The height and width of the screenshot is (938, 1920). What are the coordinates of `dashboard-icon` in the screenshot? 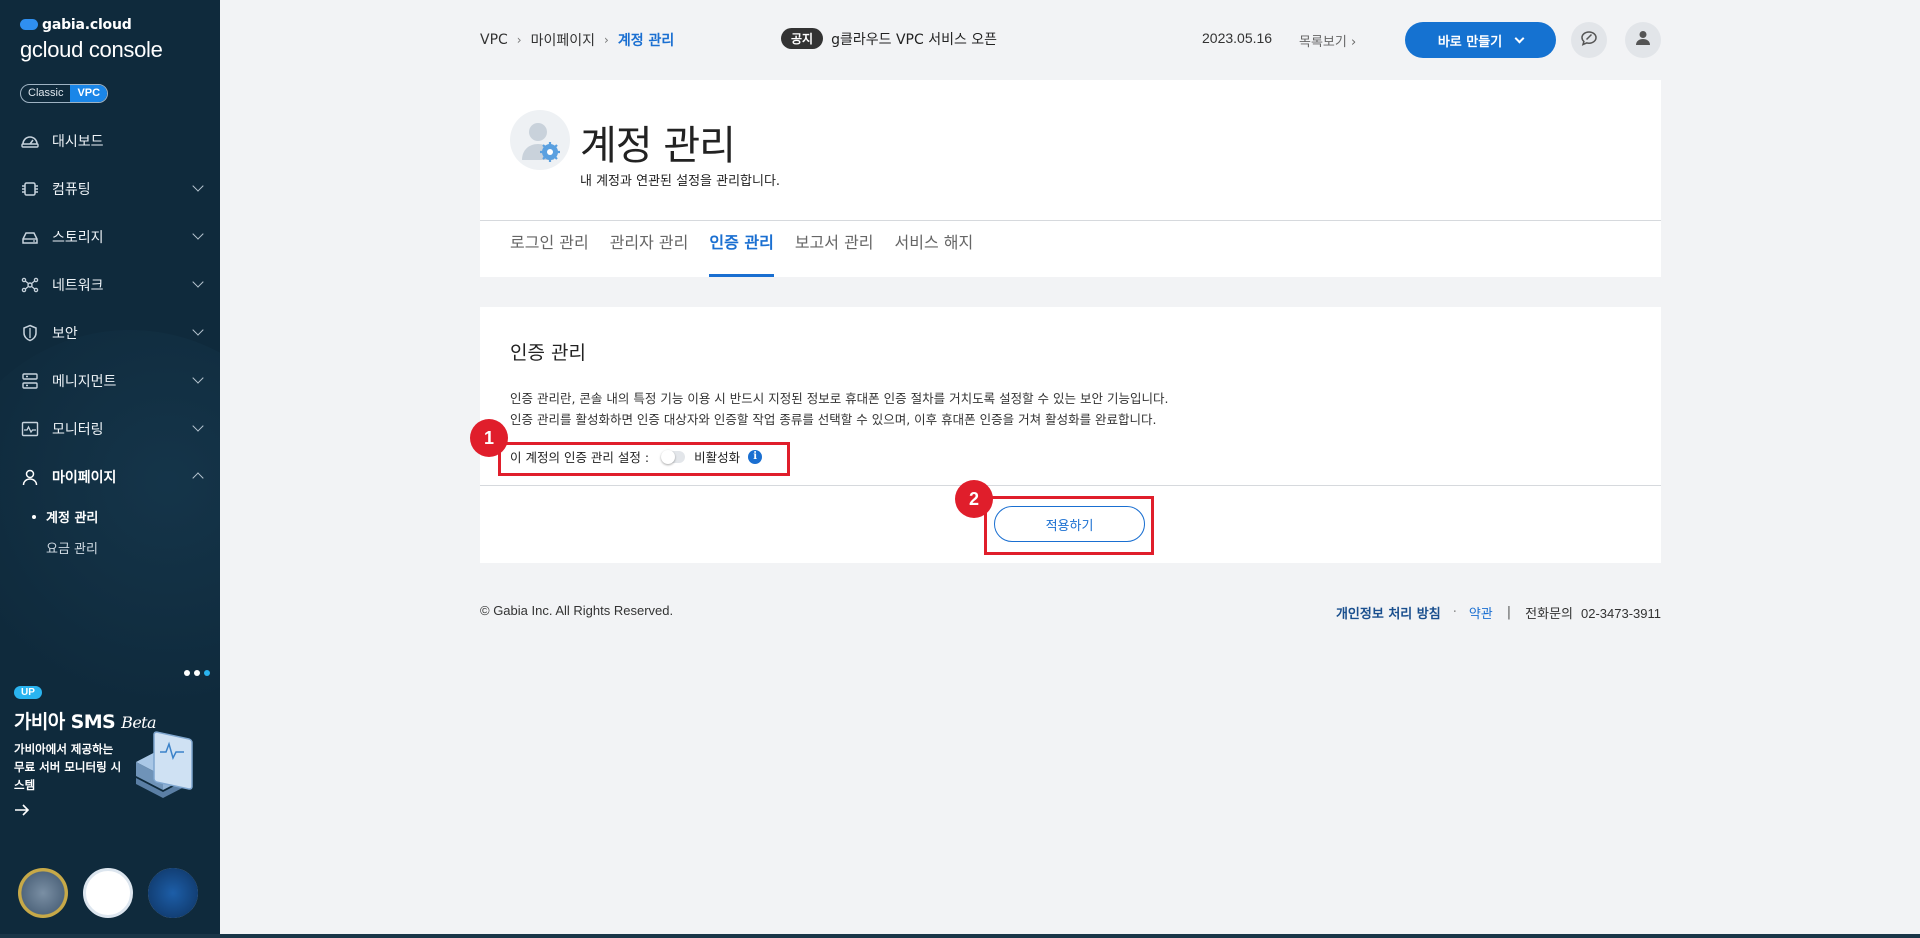 It's located at (30, 141).